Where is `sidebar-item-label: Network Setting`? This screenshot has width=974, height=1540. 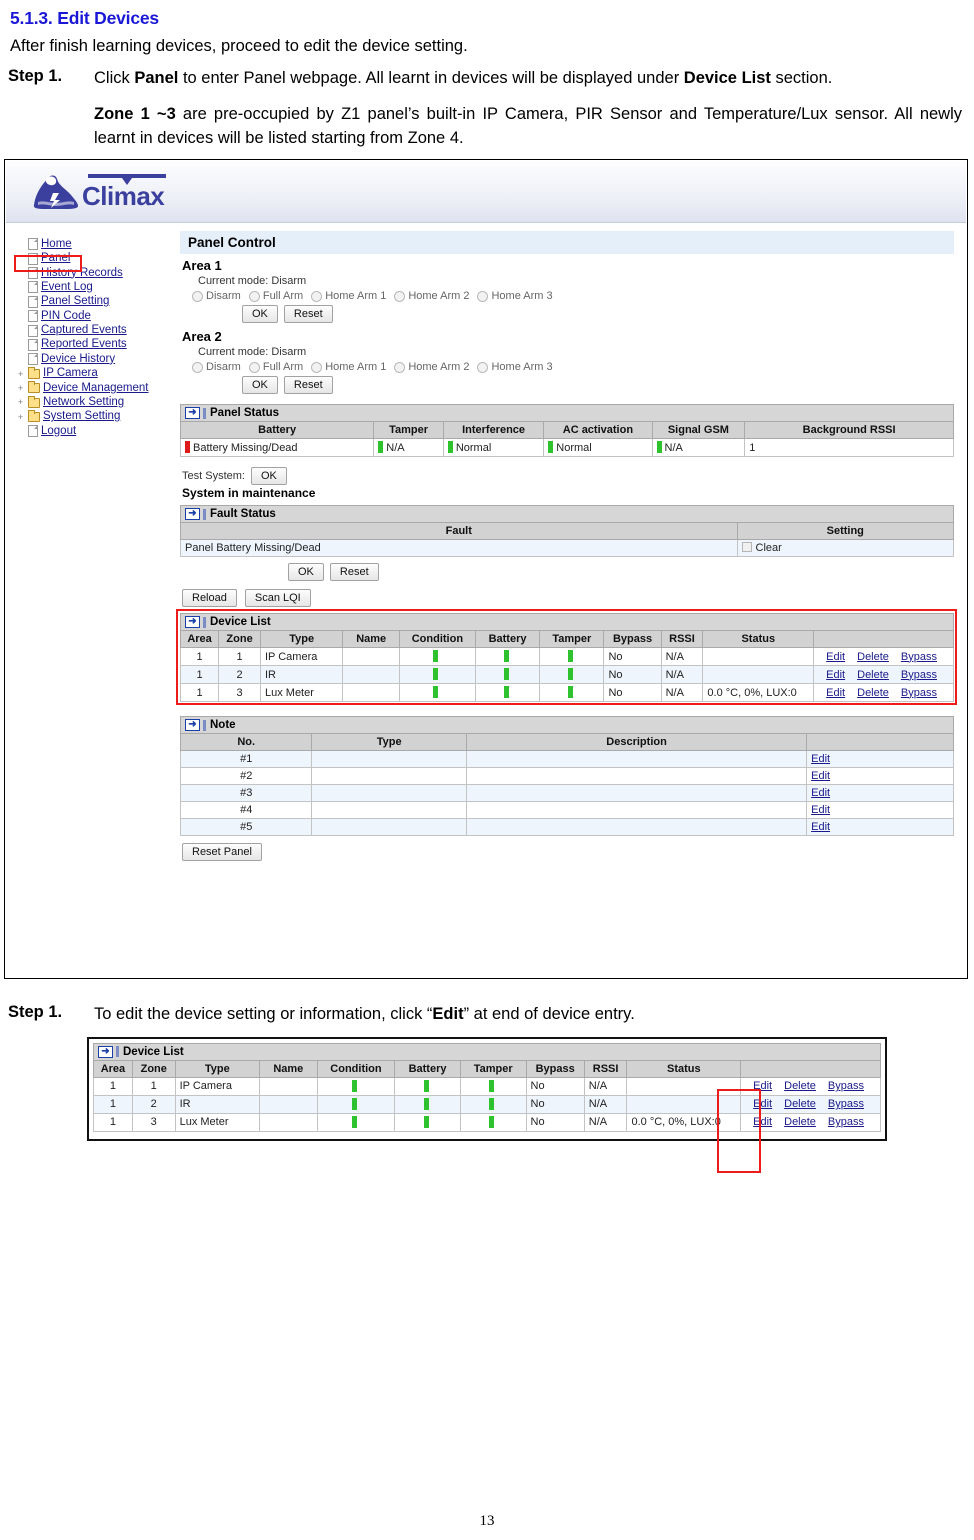 sidebar-item-label: Network Setting is located at coordinates (83, 402).